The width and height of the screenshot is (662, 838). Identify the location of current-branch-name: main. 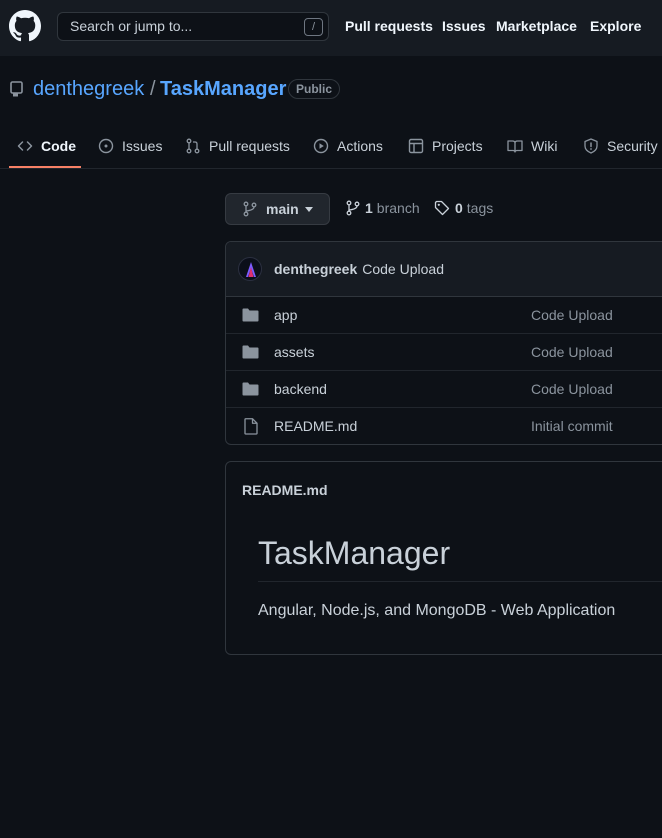
(282, 209).